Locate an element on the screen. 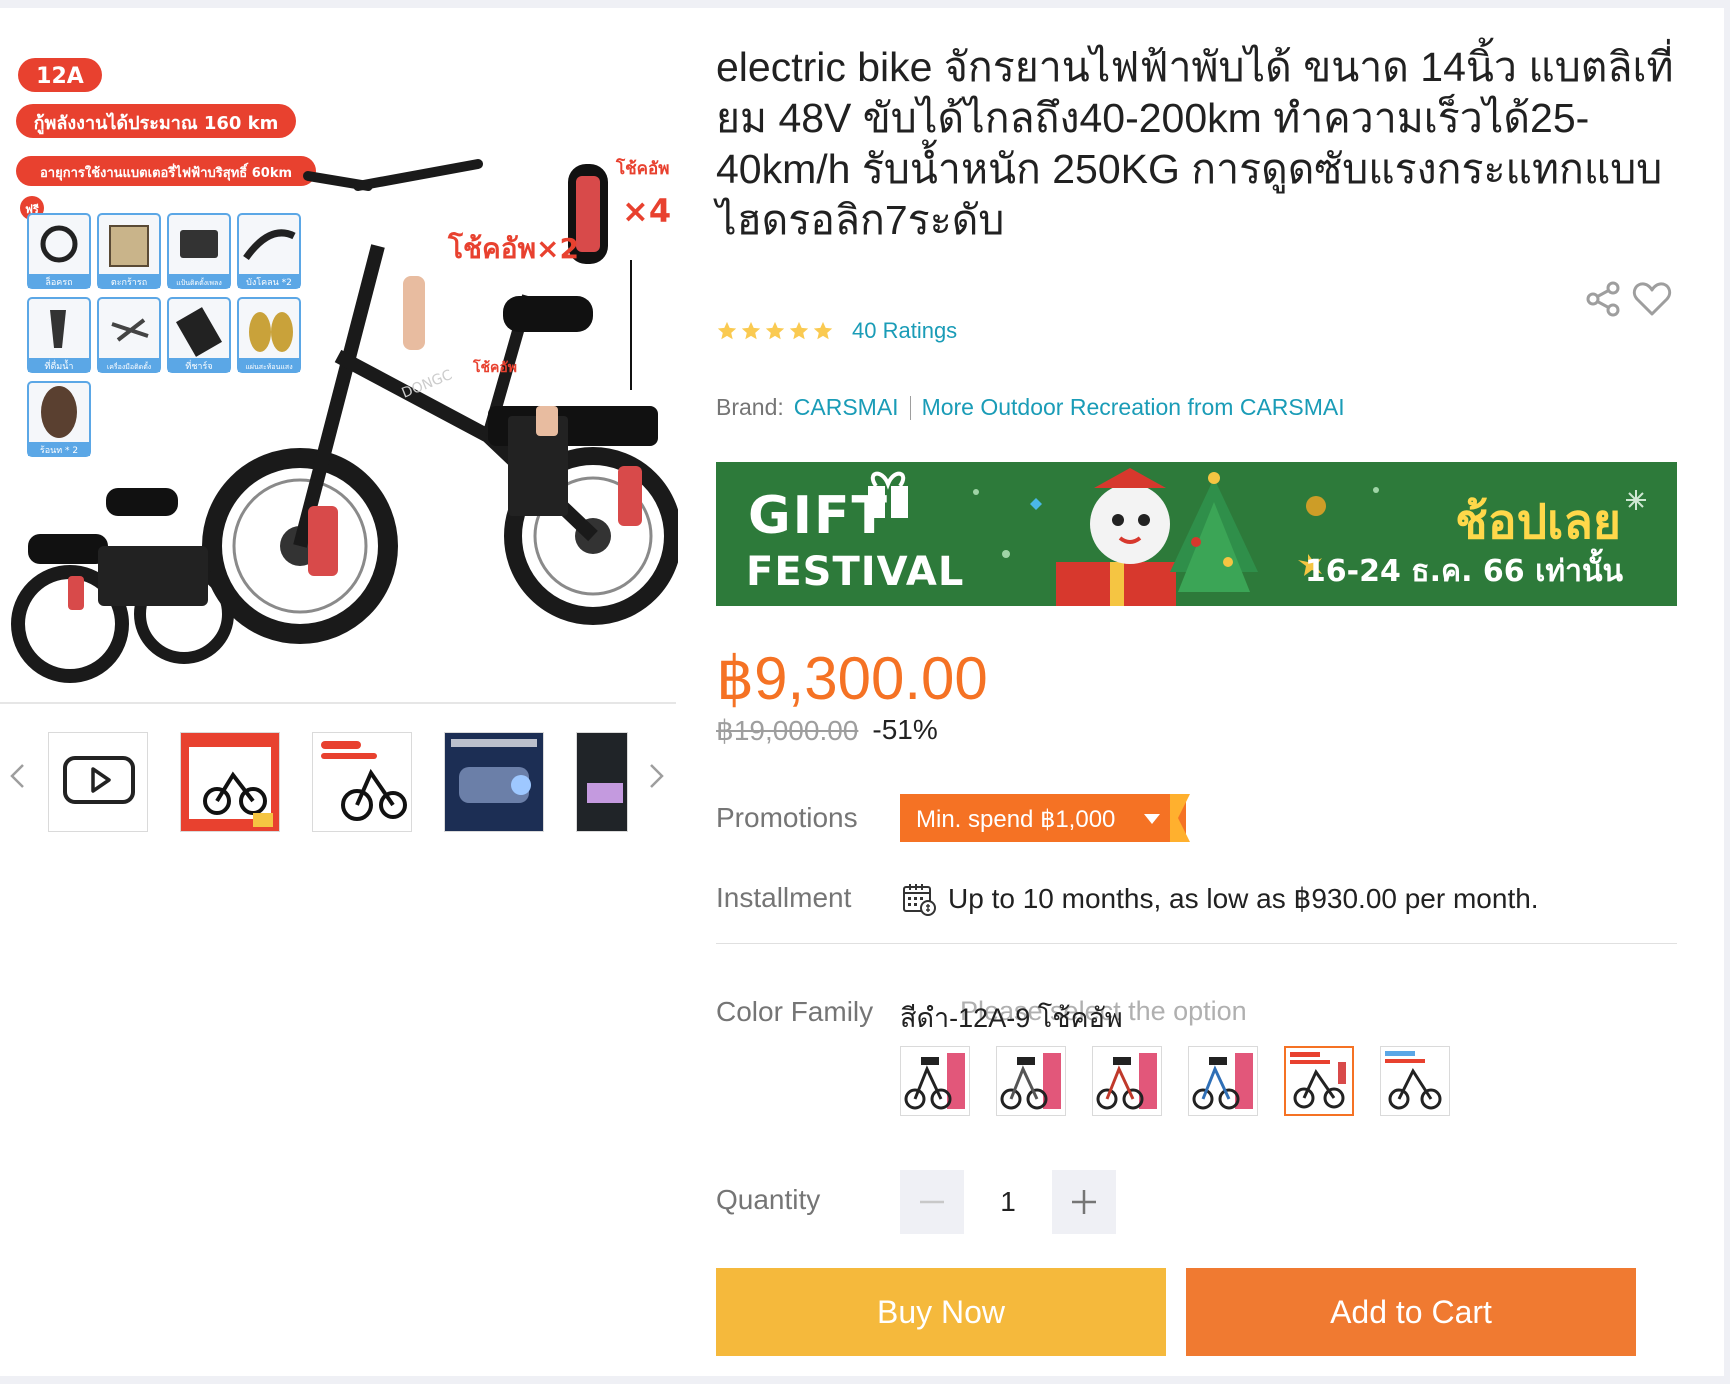 The image size is (1730, 1384). thumbnail-video is located at coordinates (98, 782).